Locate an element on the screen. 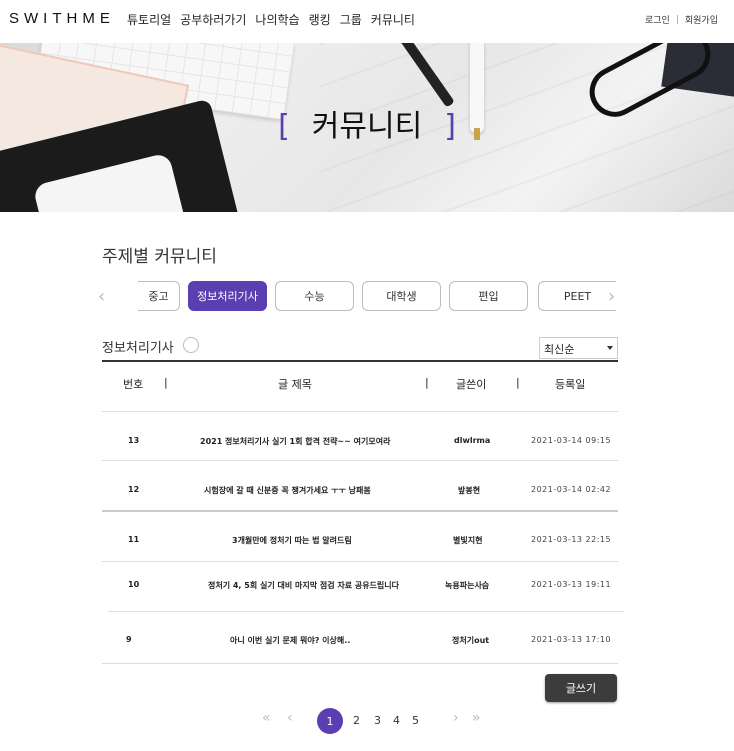 The image size is (734, 751). write-post-button: 글쓰기 is located at coordinates (581, 688).